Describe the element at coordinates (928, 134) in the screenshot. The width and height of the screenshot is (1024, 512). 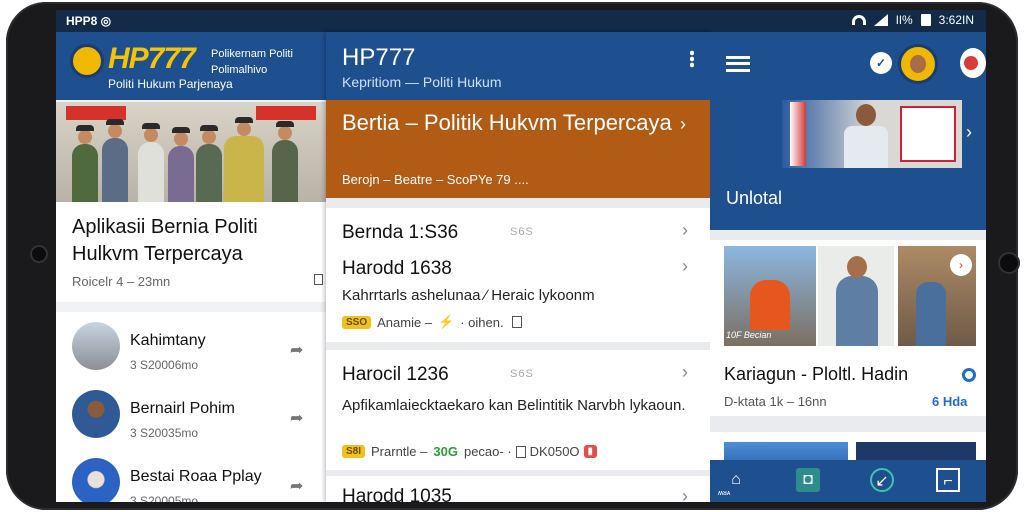
I see `sign-decor` at that location.